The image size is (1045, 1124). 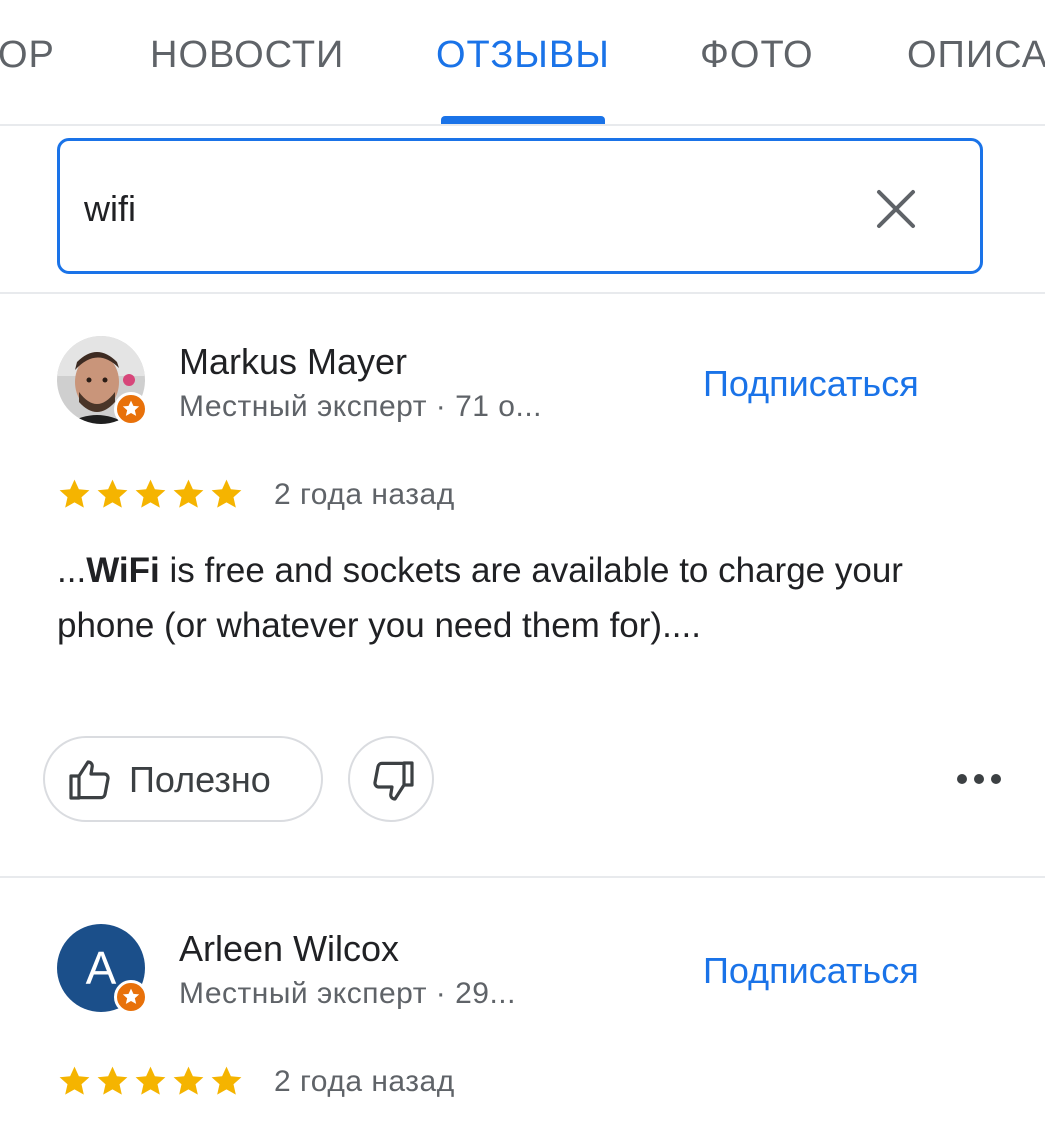 What do you see at coordinates (123, 570) in the screenshot?
I see `search-match-highlight: WiFi` at bounding box center [123, 570].